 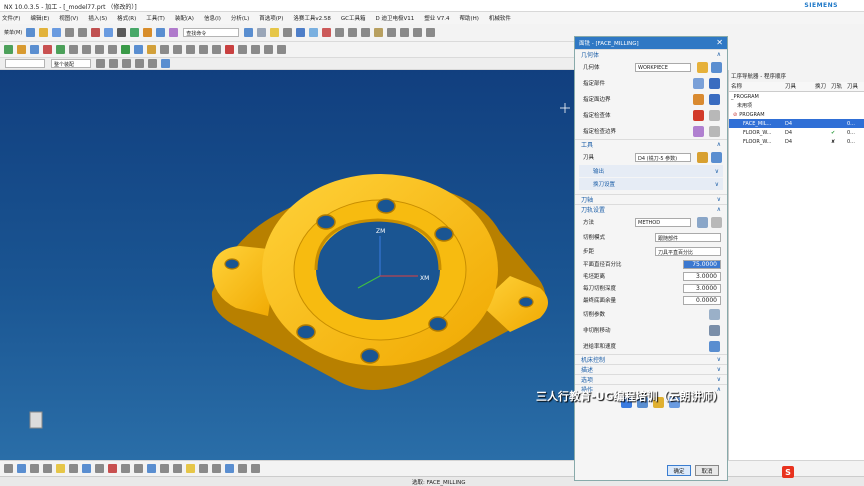 What do you see at coordinates (800, 86) in the screenshot?
I see `col-tool: 刀具` at bounding box center [800, 86].